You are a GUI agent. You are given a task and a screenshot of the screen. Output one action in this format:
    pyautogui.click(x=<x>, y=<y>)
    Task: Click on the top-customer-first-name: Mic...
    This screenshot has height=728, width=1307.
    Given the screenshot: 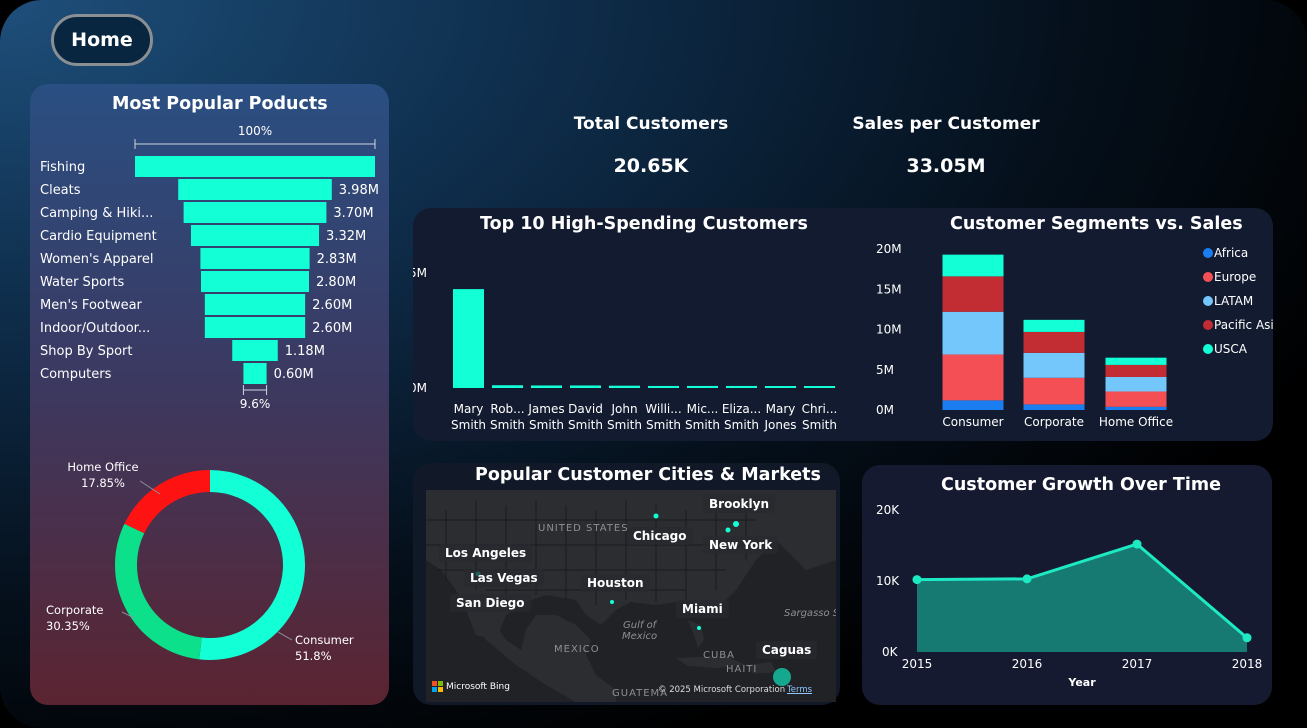 What is the action you would take?
    pyautogui.click(x=703, y=409)
    